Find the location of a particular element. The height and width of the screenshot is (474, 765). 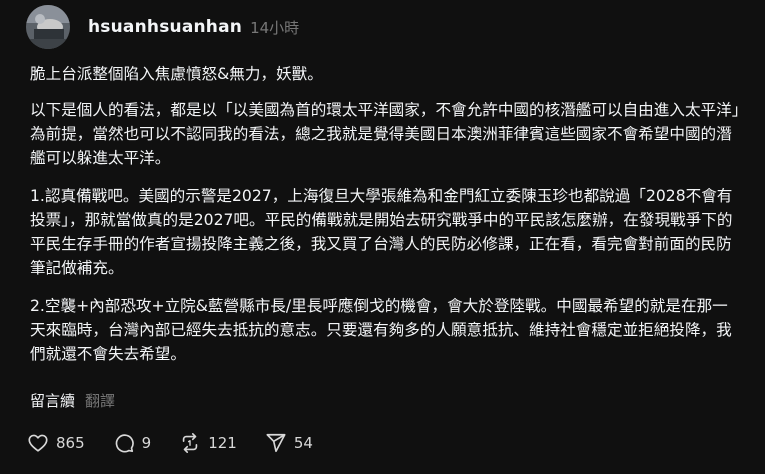

share-icon is located at coordinates (276, 443).